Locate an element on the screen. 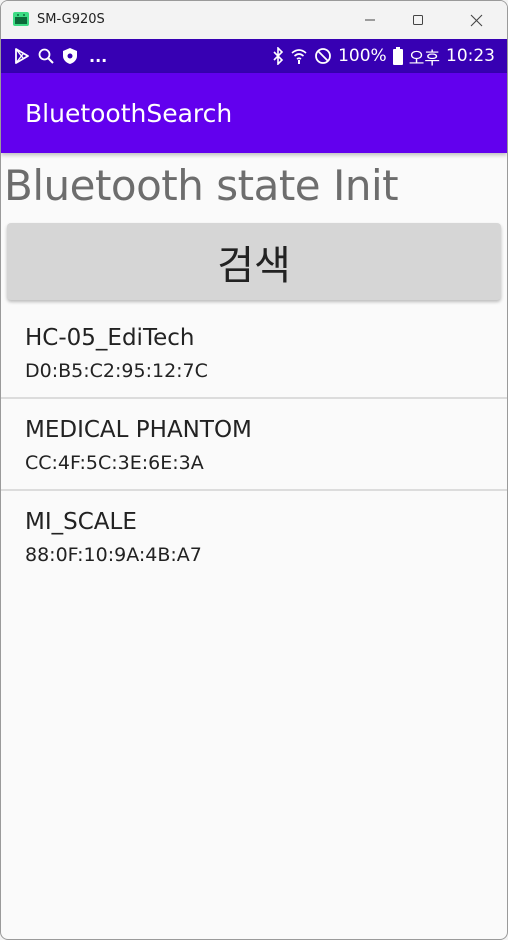 The height and width of the screenshot is (940, 508). search-button: 검색 is located at coordinates (254, 261).